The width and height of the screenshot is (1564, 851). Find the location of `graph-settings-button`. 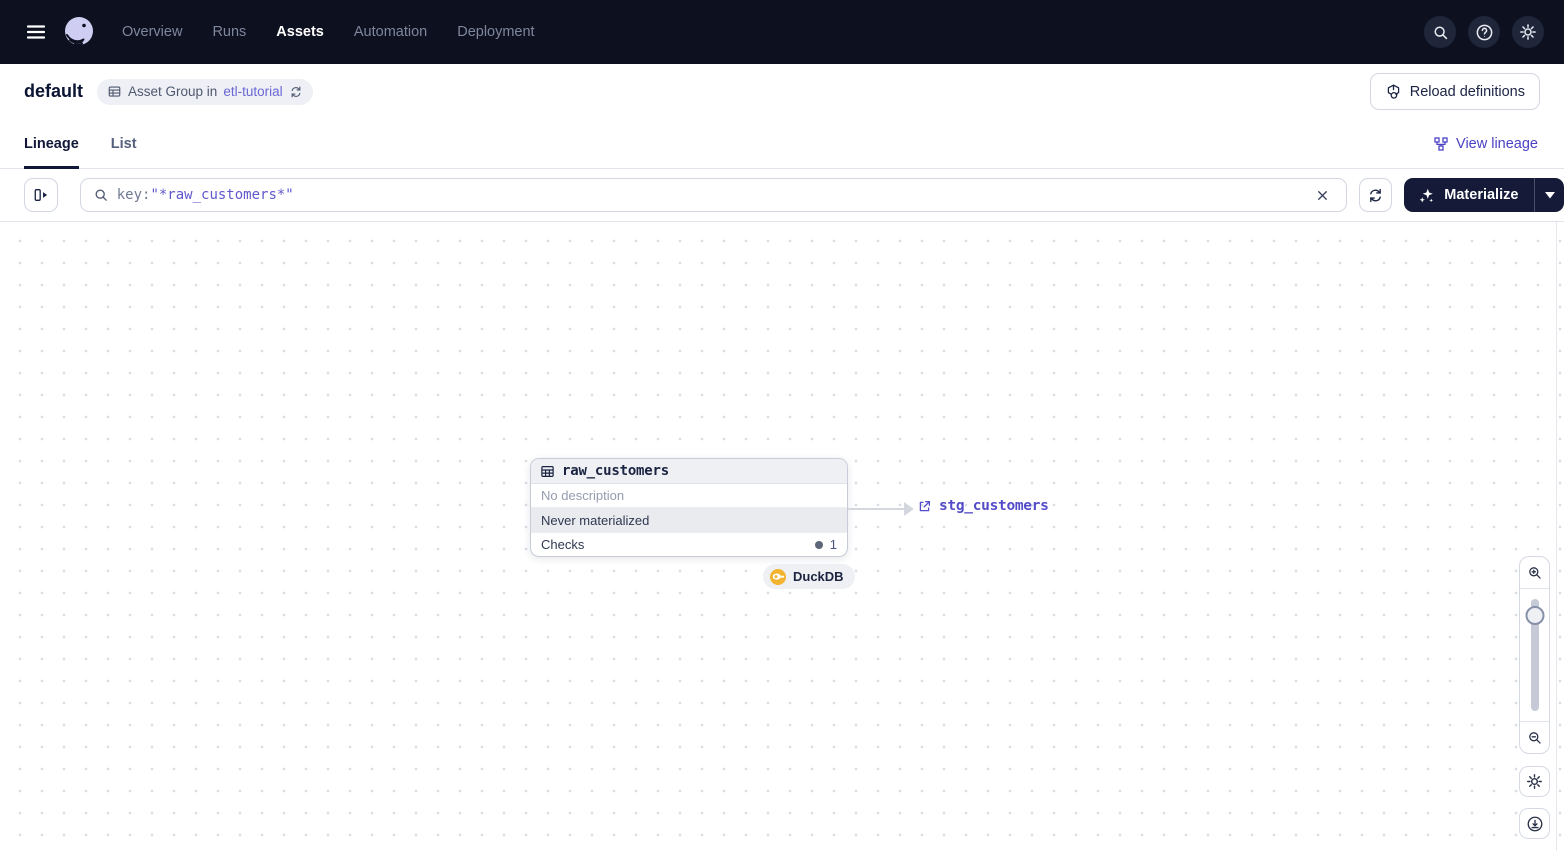

graph-settings-button is located at coordinates (1534, 781).